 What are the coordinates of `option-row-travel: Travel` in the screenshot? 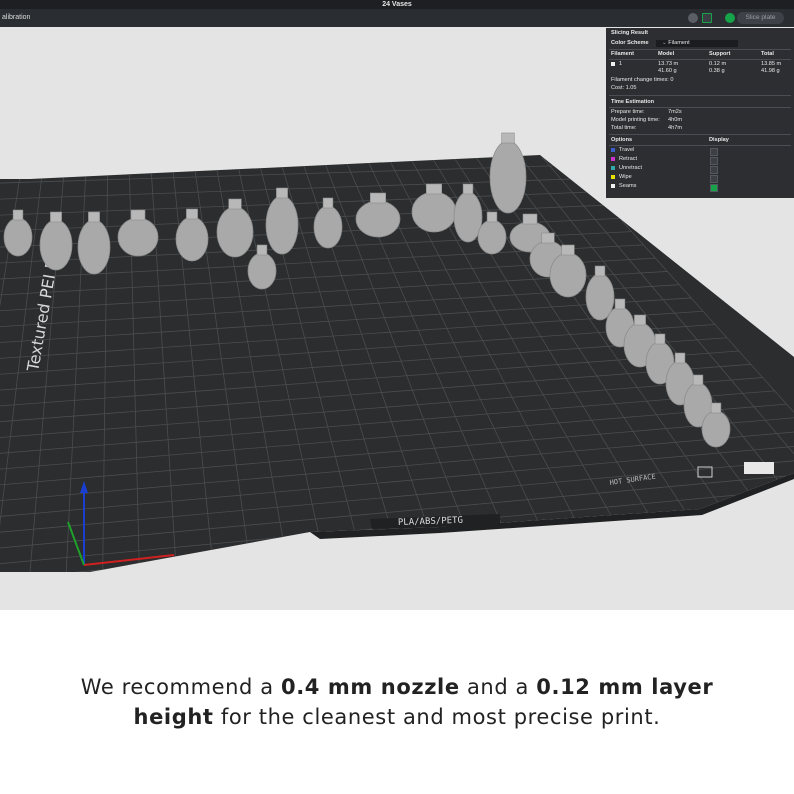 It's located at (622, 150).